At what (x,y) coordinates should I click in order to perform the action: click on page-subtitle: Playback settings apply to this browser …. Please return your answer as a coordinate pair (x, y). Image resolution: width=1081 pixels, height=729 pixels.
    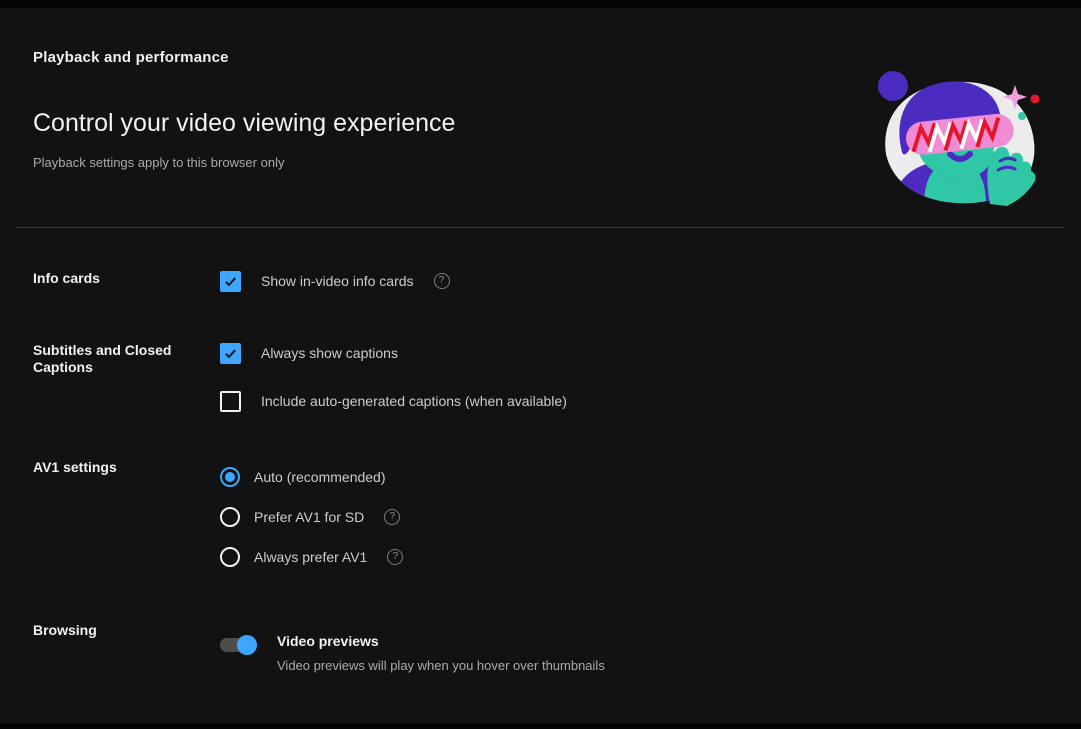
    Looking at the image, I should click on (159, 162).